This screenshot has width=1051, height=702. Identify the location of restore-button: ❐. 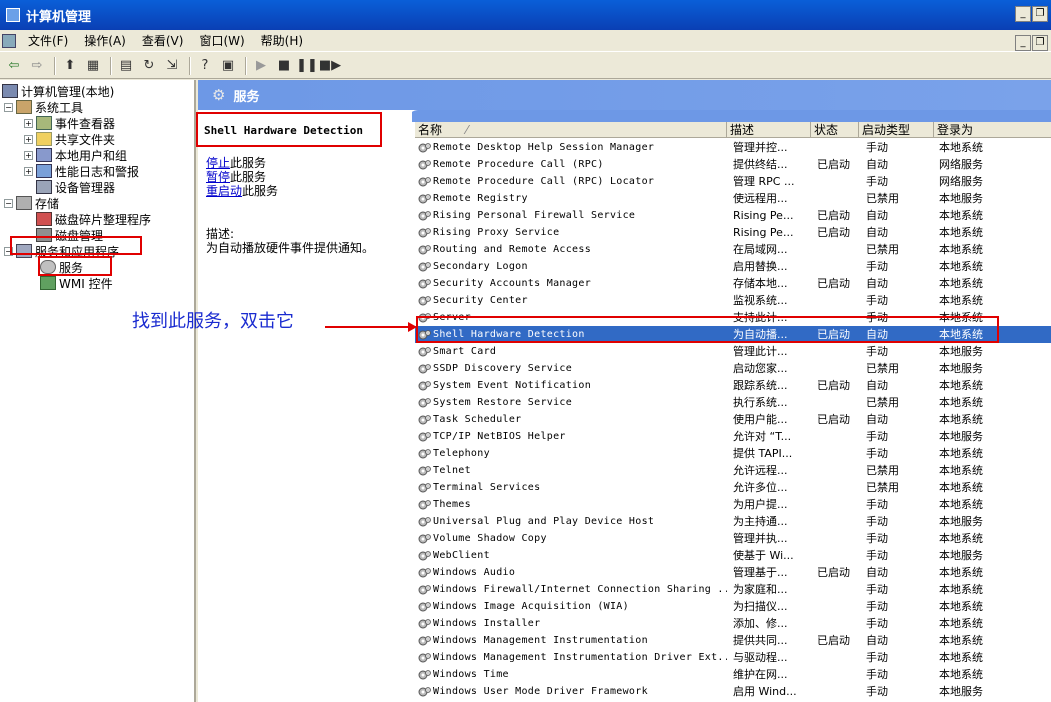
(1040, 14).